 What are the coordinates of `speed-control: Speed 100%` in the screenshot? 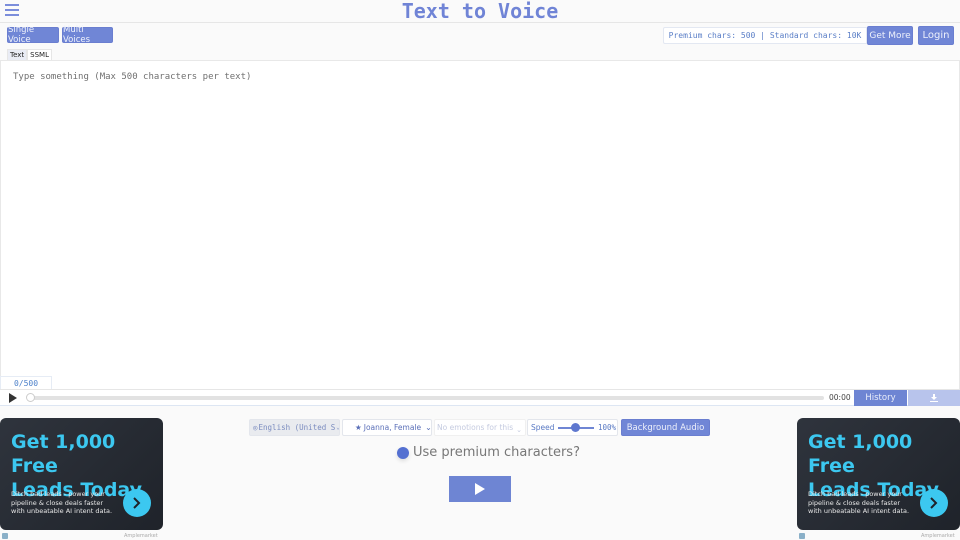 It's located at (572, 427).